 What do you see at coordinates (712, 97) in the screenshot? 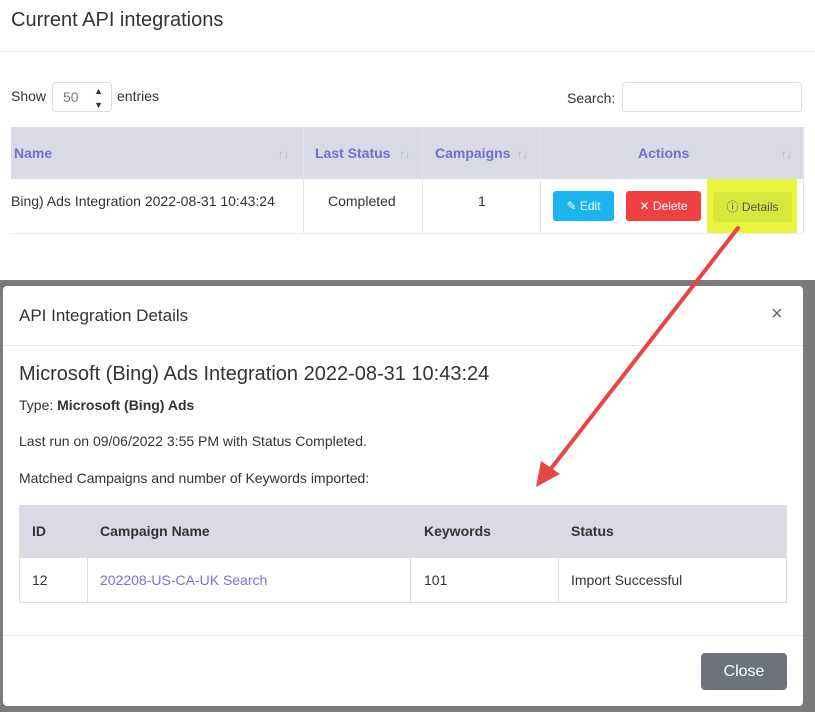
I see `search-input` at bounding box center [712, 97].